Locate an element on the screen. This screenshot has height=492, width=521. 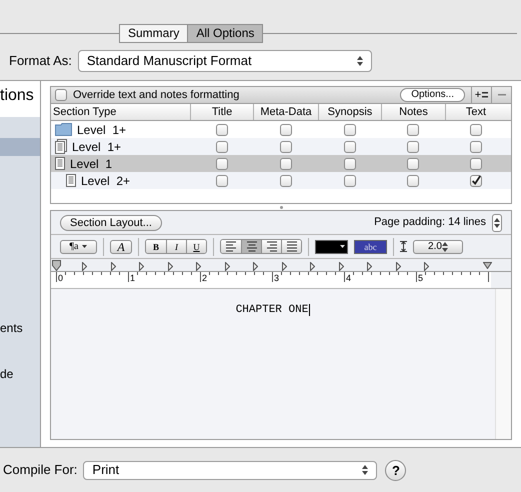
table-row: Level 1 is located at coordinates (281, 163).